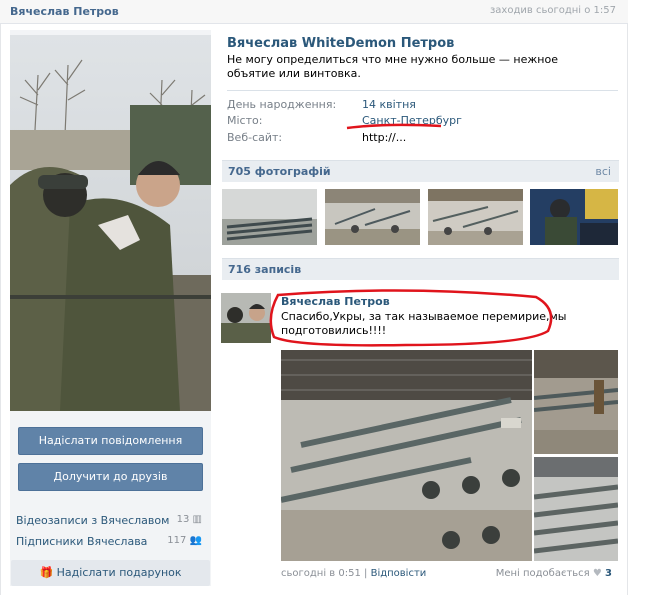  I want to click on annotation-underline, so click(394, 126).